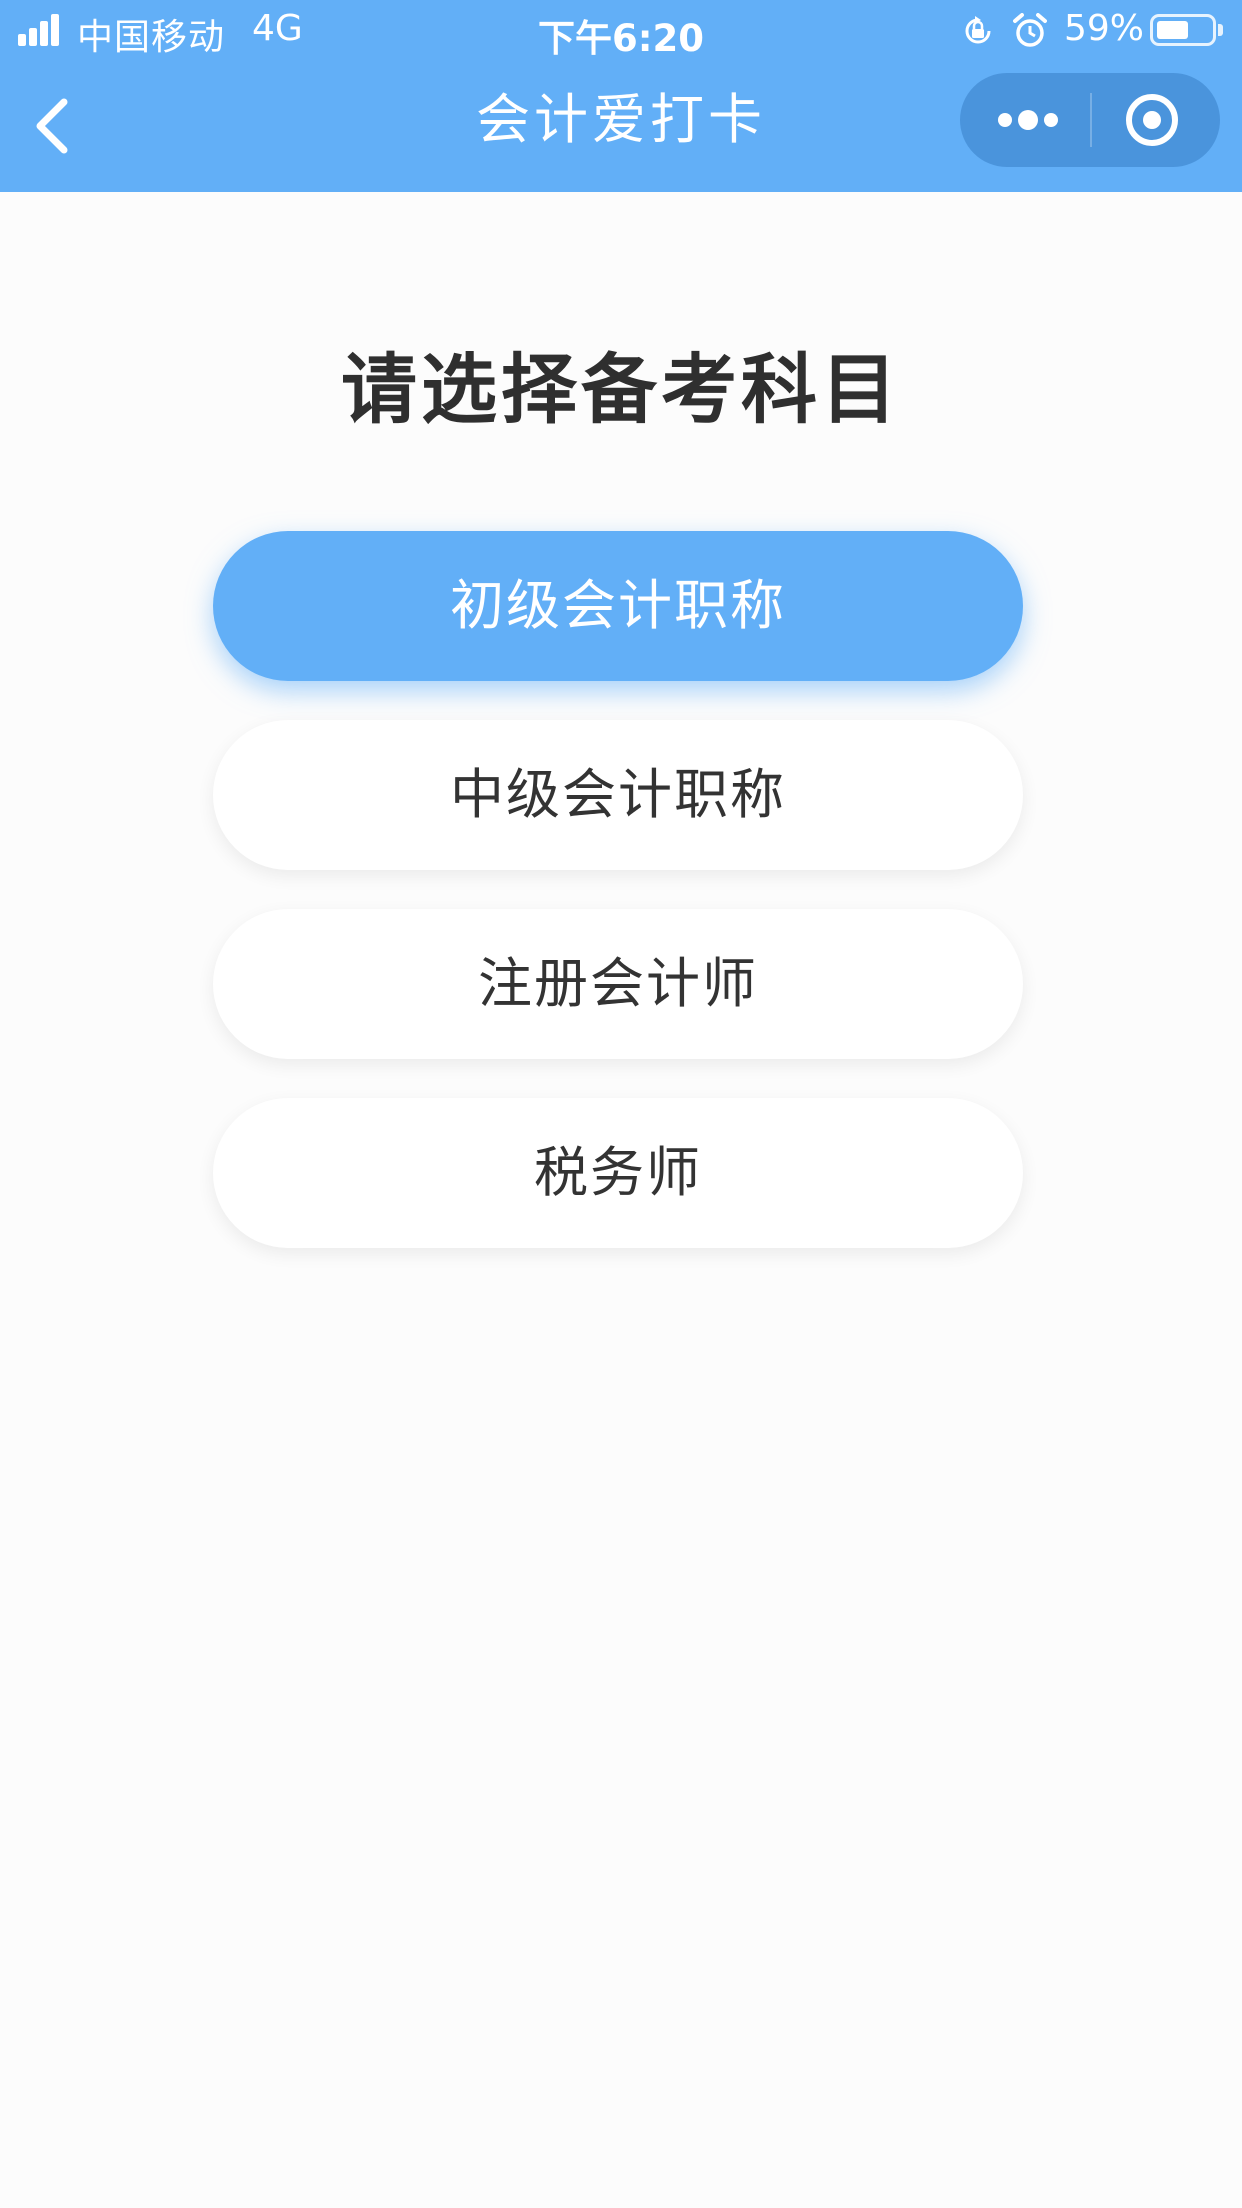 This screenshot has width=1242, height=2208. Describe the element at coordinates (1172, 30) in the screenshot. I see `battery-level-fill` at that location.